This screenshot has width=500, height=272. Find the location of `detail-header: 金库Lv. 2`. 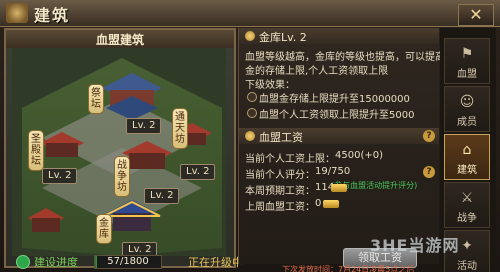

detail-header: 金库Lv. 2 is located at coordinates (339, 36).